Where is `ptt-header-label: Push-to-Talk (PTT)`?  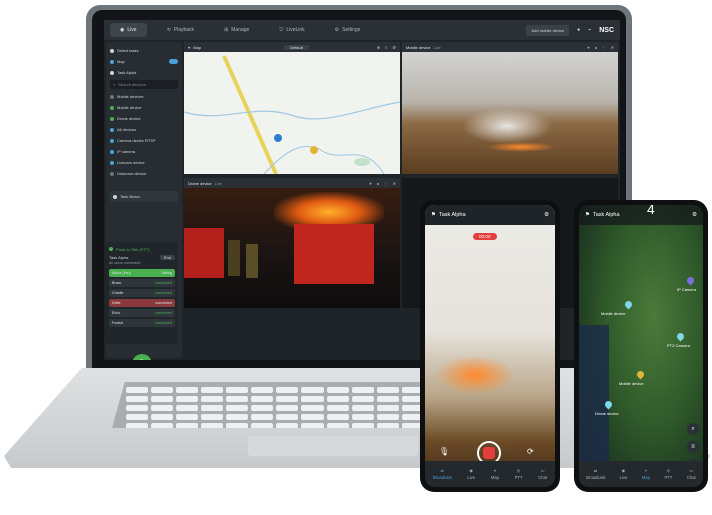 ptt-header-label: Push-to-Talk (PTT) is located at coordinates (133, 249).